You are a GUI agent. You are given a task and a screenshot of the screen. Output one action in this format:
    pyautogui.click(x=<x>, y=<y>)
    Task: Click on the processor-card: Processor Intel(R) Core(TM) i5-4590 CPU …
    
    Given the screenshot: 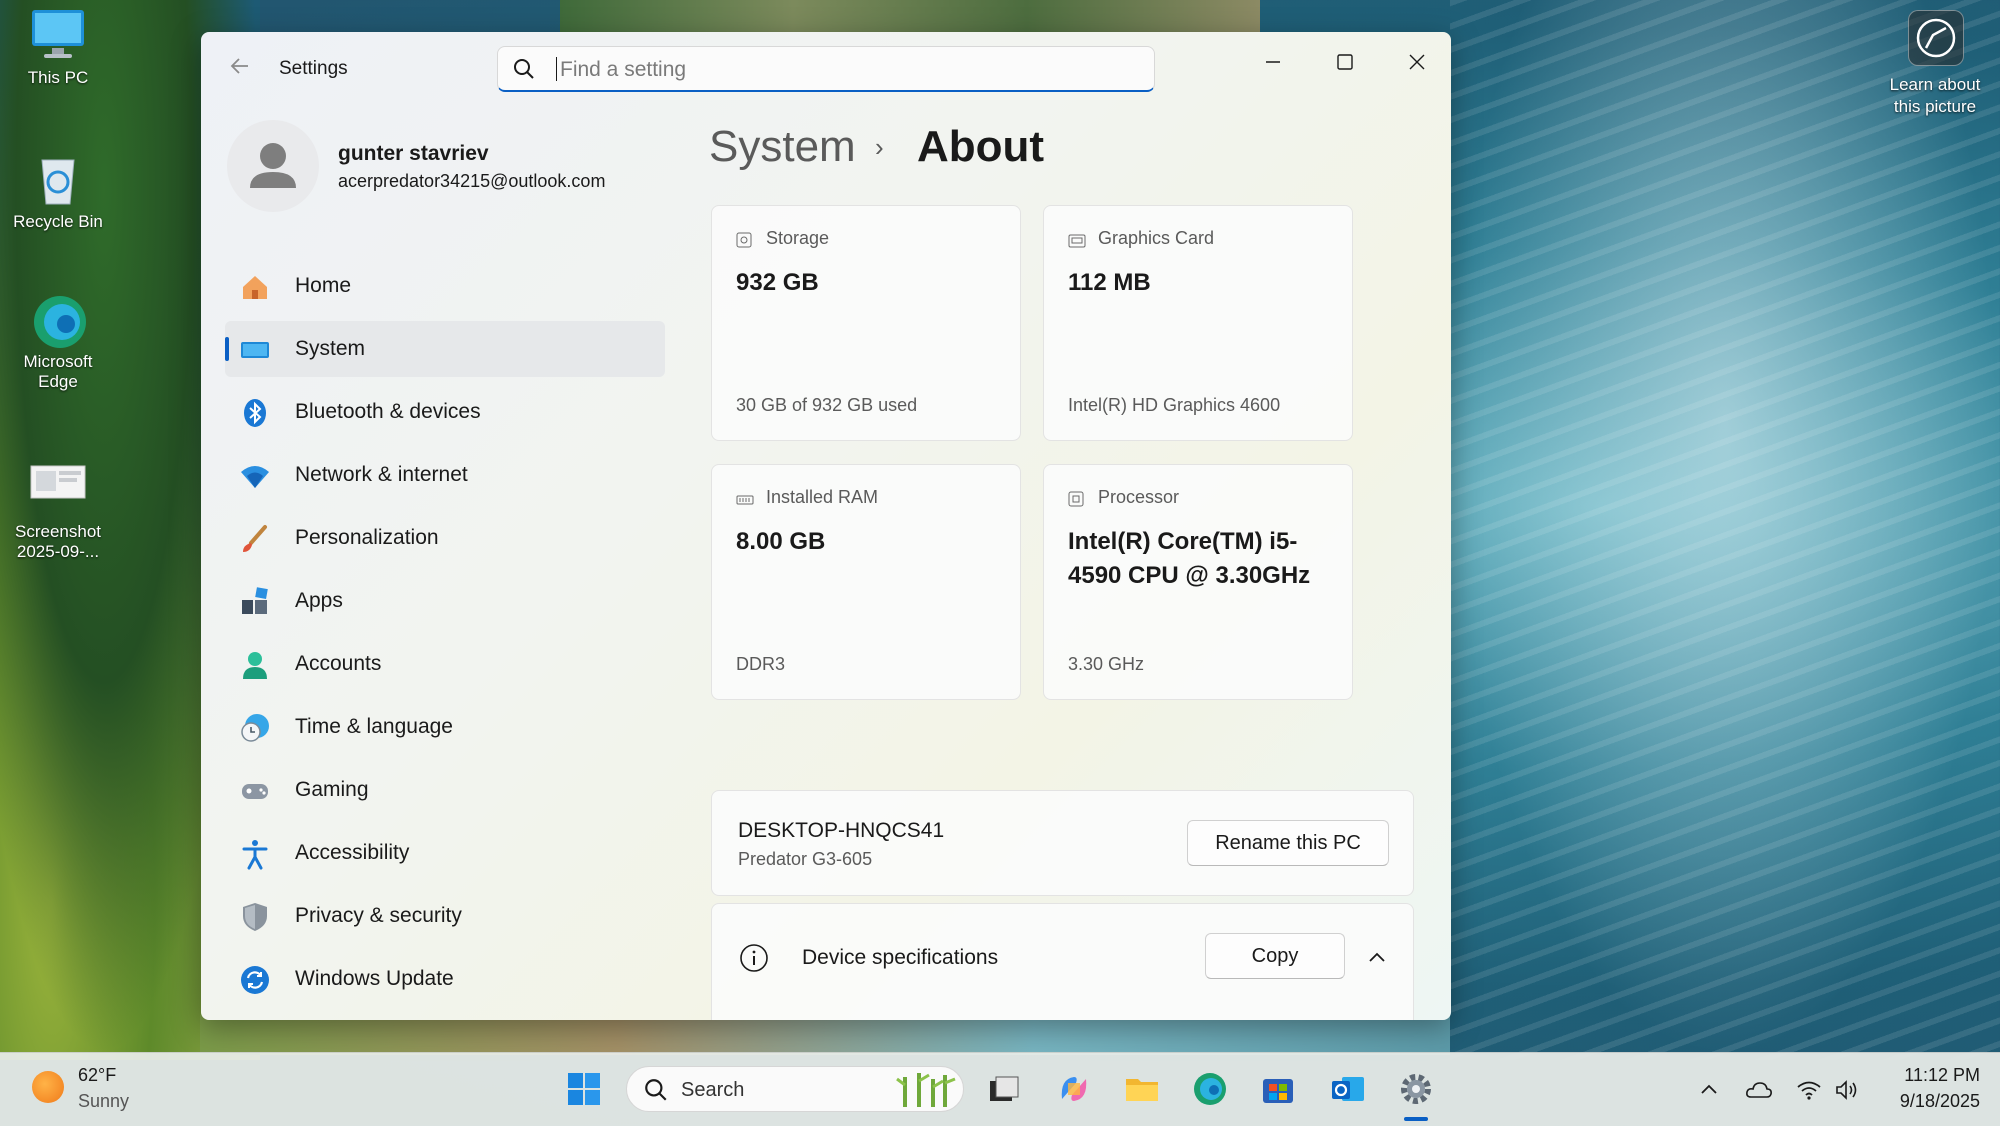 What is the action you would take?
    pyautogui.click(x=1198, y=582)
    